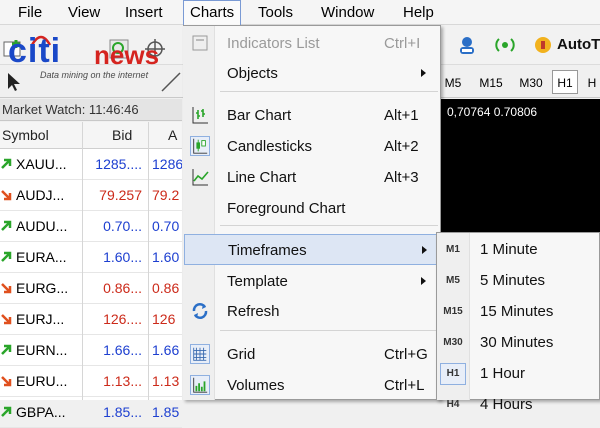  Describe the element at coordinates (312, 208) in the screenshot. I see `menu-item-foreground-chart: Foreground Chart` at that location.